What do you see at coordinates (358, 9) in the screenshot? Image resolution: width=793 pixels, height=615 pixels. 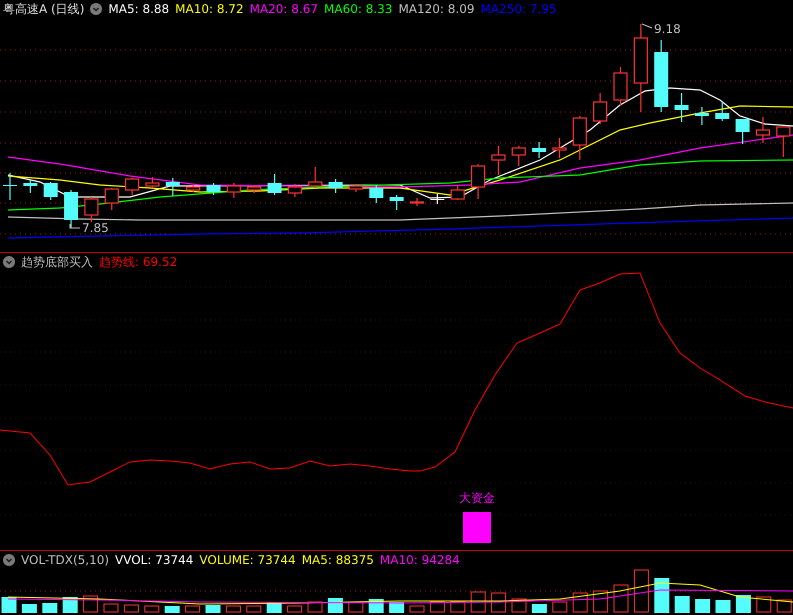 I see `indicator-value: MA60: 8.33` at bounding box center [358, 9].